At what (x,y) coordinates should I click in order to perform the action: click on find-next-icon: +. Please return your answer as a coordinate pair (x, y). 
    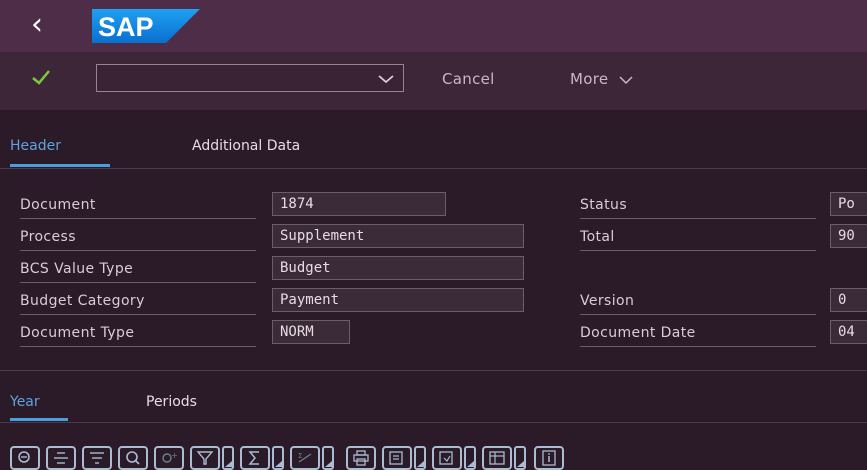
    Looking at the image, I should click on (170, 457).